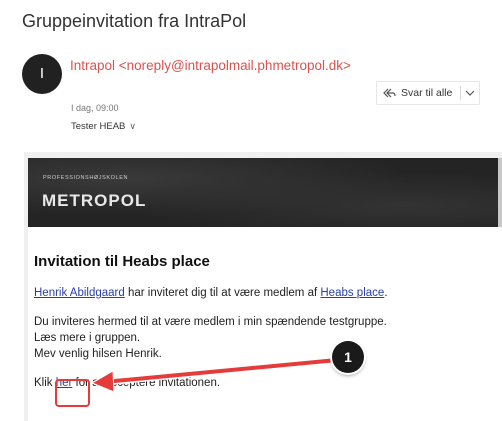 The image size is (502, 421). I want to click on click-prefix: Klik, so click(45, 383).